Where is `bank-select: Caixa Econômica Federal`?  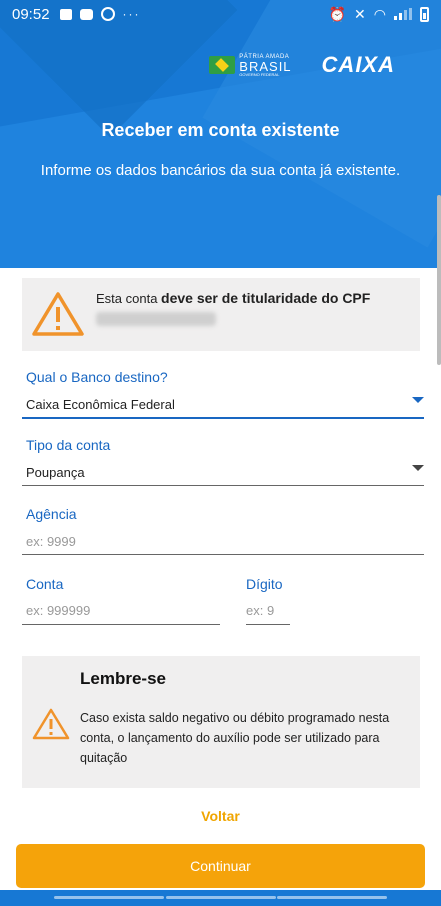
bank-select: Caixa Econômica Federal is located at coordinates (100, 404).